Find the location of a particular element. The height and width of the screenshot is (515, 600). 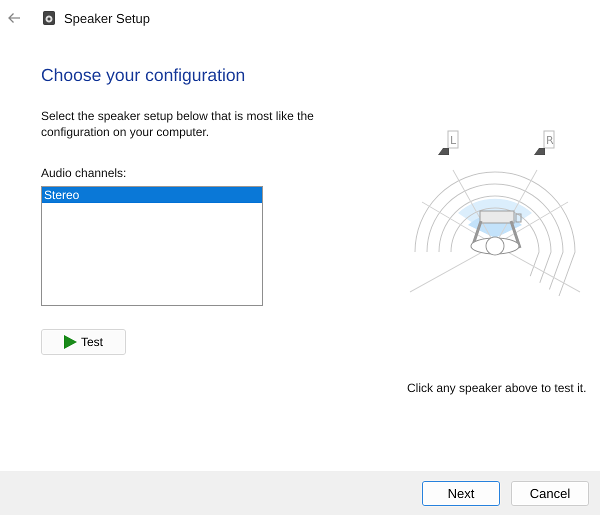

dialog-button: Next is located at coordinates (461, 493).